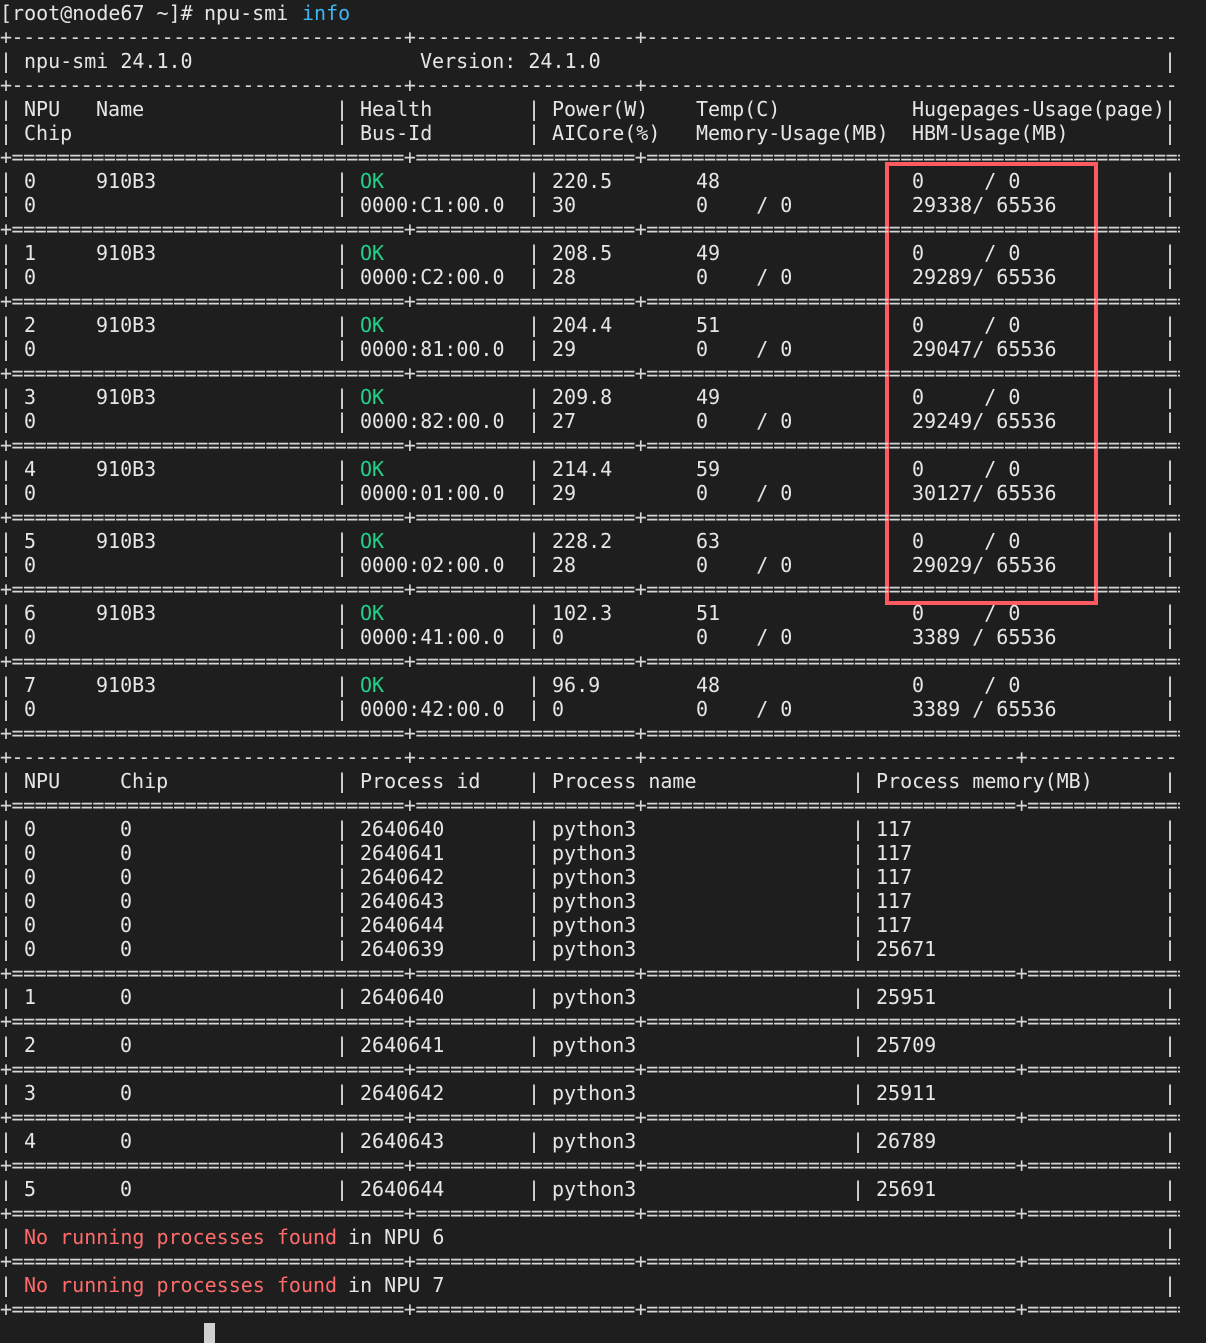 The image size is (1206, 1343). I want to click on npu-id: 5, so click(30, 1189).